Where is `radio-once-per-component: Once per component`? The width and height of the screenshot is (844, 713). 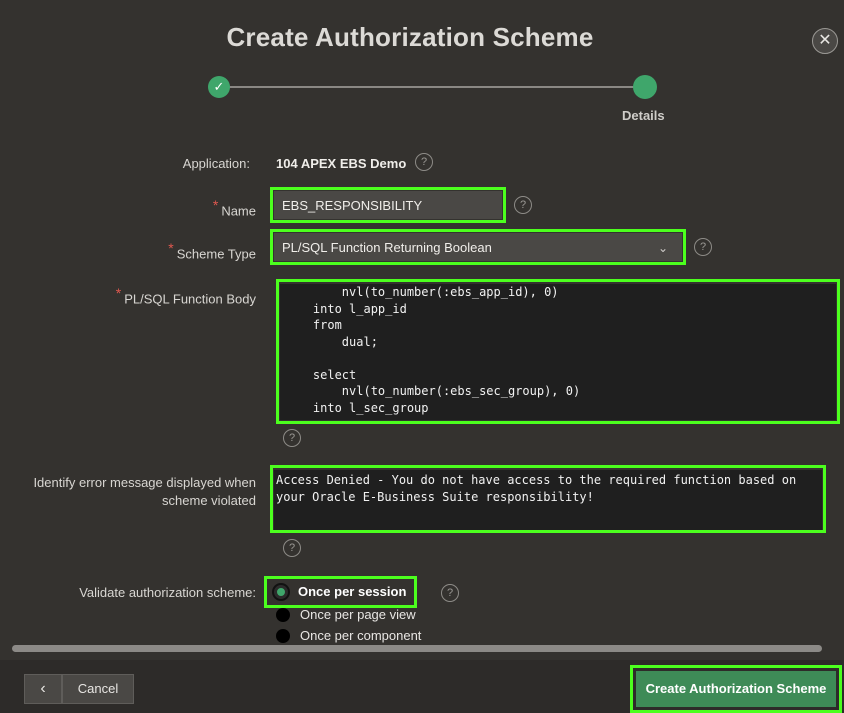 radio-once-per-component: Once per component is located at coordinates (348, 635).